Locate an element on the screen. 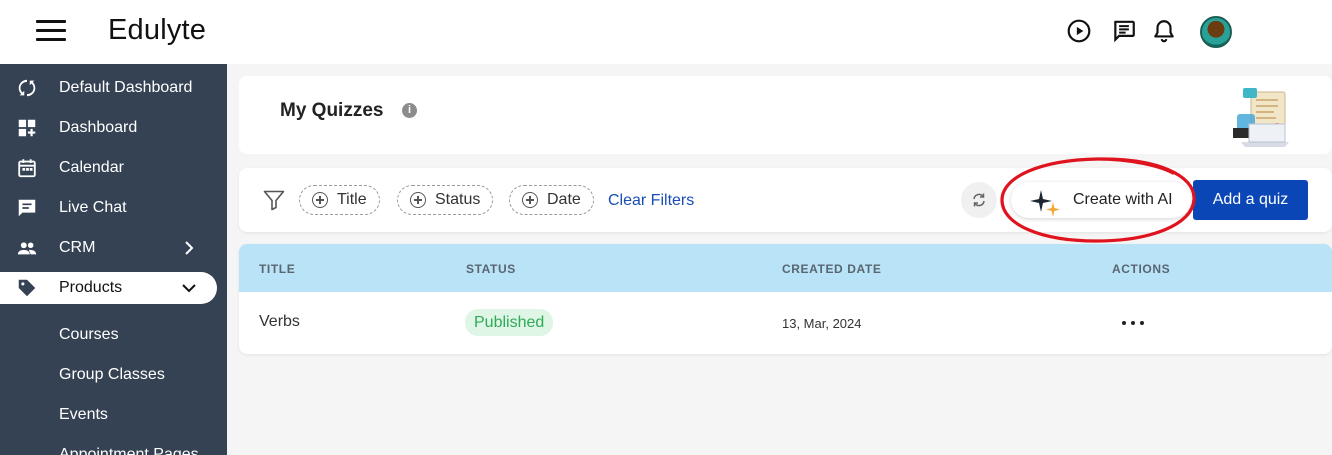  sidebar-item-label: Live Chat is located at coordinates (93, 207).